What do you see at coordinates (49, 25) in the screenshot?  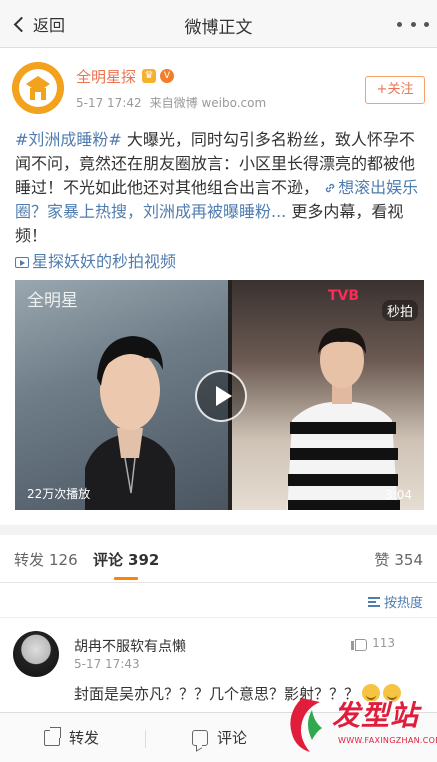 I see `back-label: 返回` at bounding box center [49, 25].